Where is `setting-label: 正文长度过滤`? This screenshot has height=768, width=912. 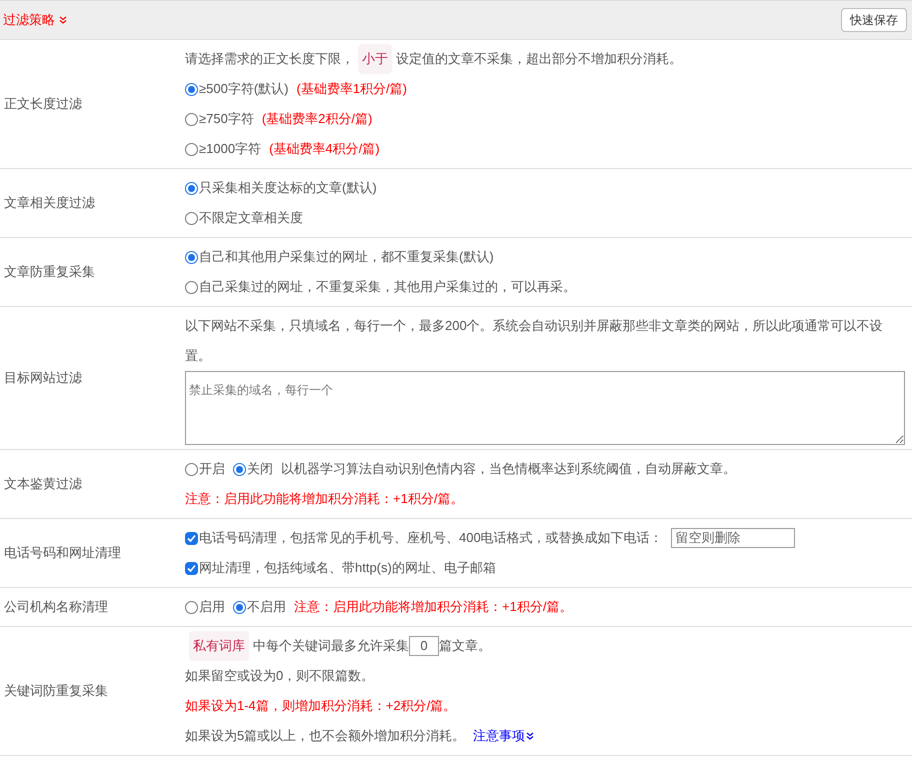 setting-label: 正文长度过滤 is located at coordinates (43, 104).